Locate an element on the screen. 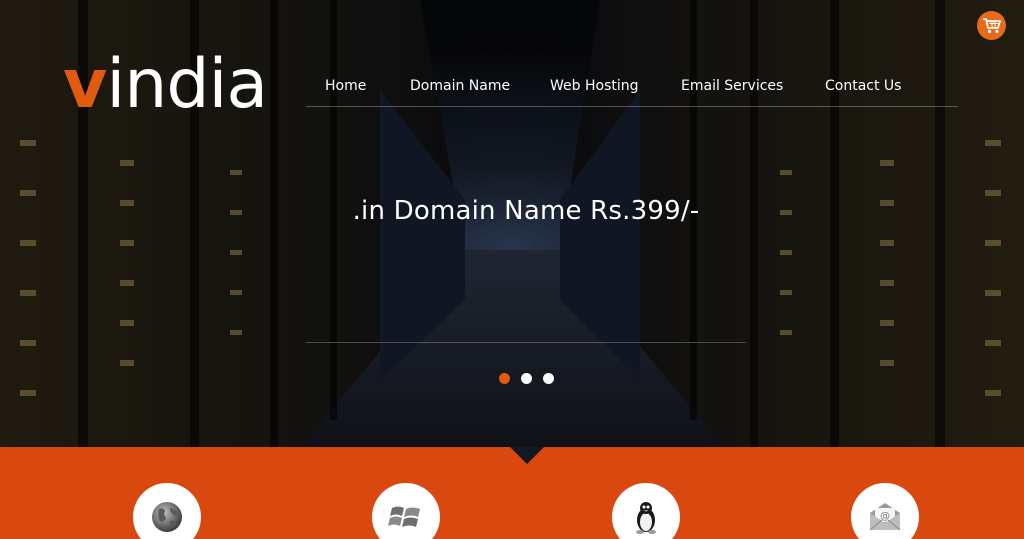  logo-text: india is located at coordinates (187, 84).